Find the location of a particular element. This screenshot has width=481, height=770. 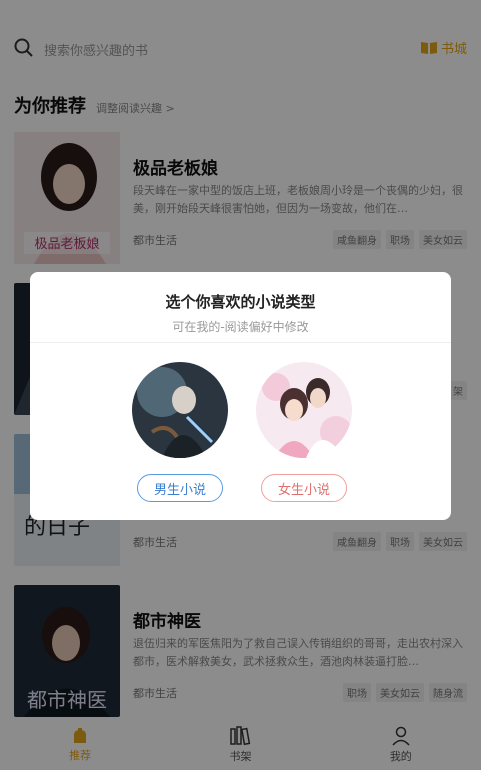

male-novel-button: 男生小说 is located at coordinates (180, 488).